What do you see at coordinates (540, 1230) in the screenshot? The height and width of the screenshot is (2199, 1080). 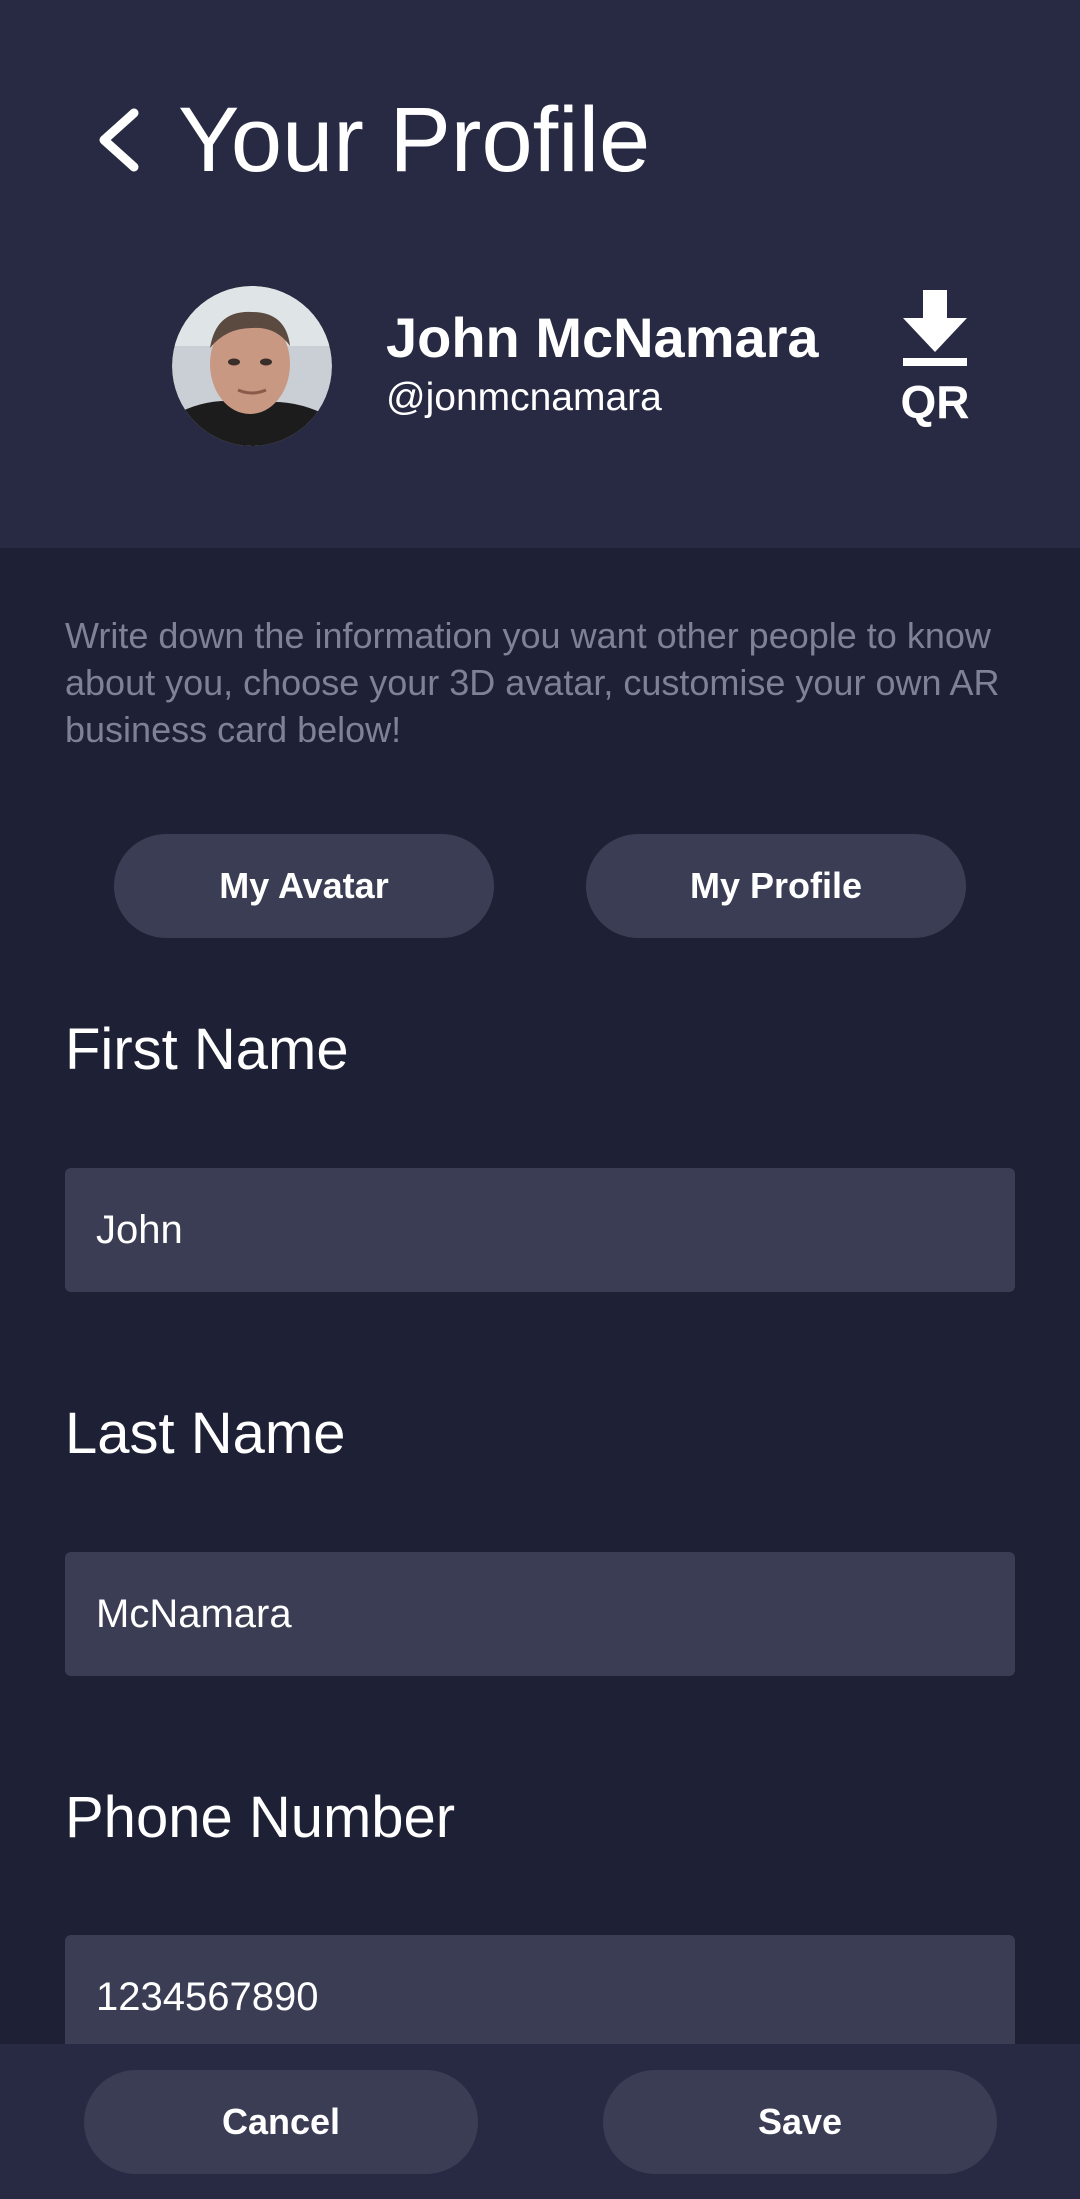 I see `first-name-field: John` at bounding box center [540, 1230].